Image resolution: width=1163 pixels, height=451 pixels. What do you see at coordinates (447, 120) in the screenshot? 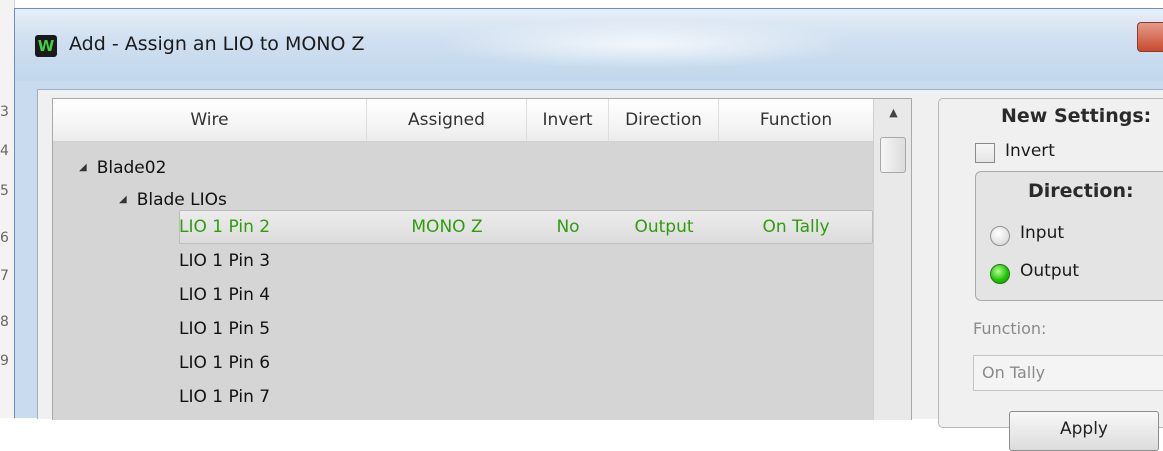
I see `column-header-assigned: Assigned` at bounding box center [447, 120].